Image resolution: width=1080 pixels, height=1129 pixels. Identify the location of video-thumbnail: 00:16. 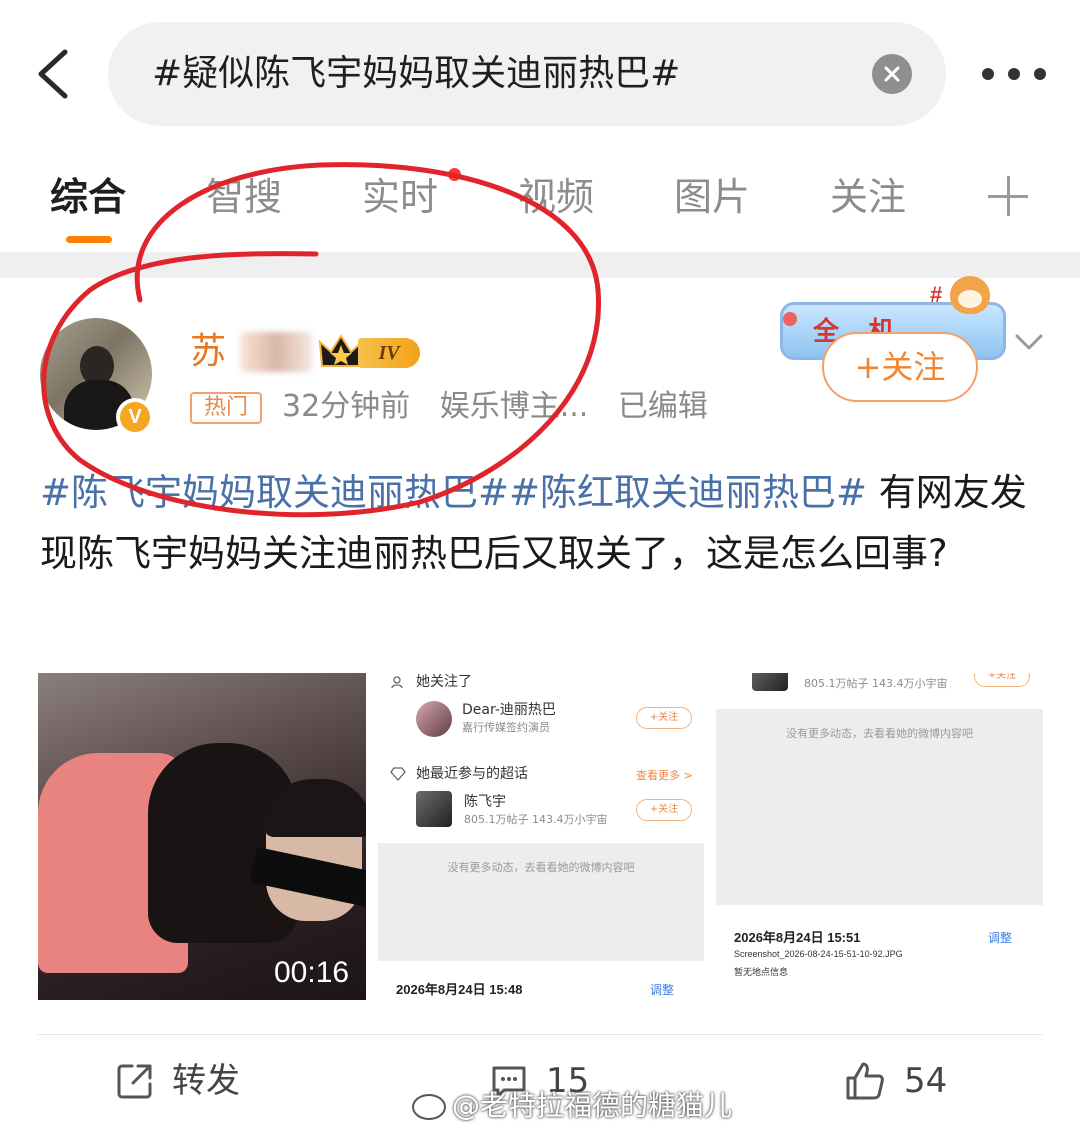
(202, 836).